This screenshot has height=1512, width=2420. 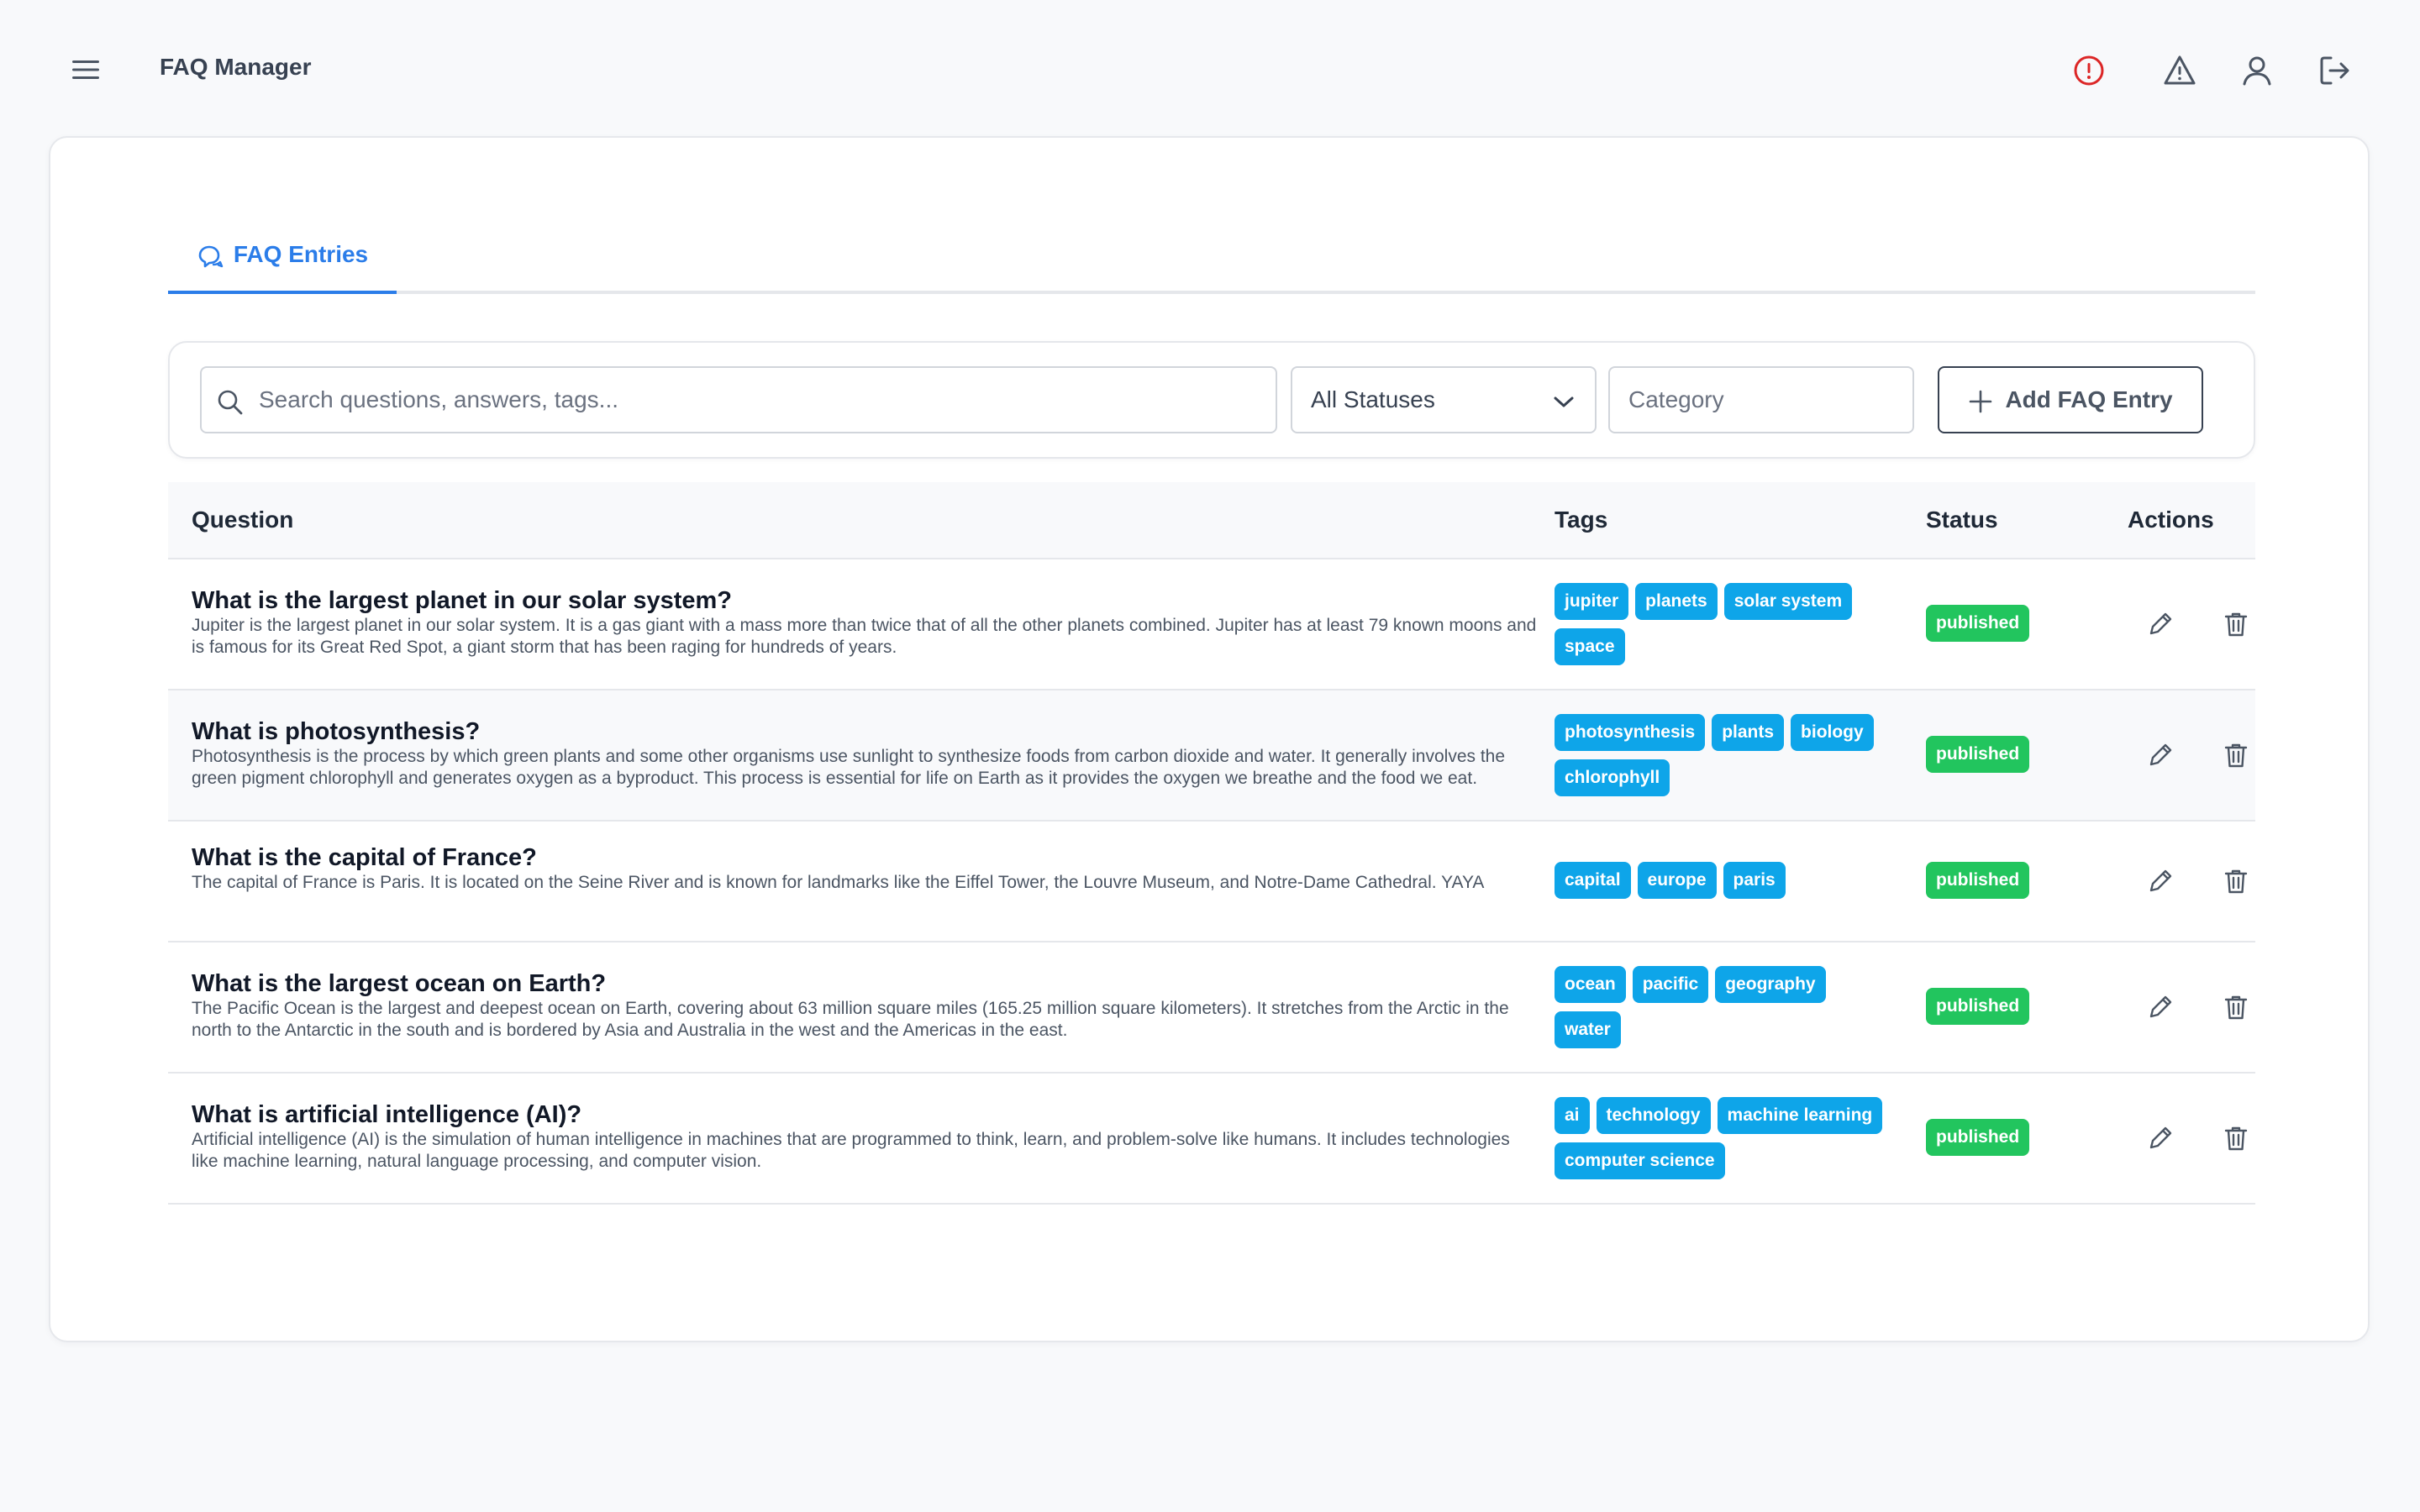 I want to click on search-svg, so click(x=231, y=402).